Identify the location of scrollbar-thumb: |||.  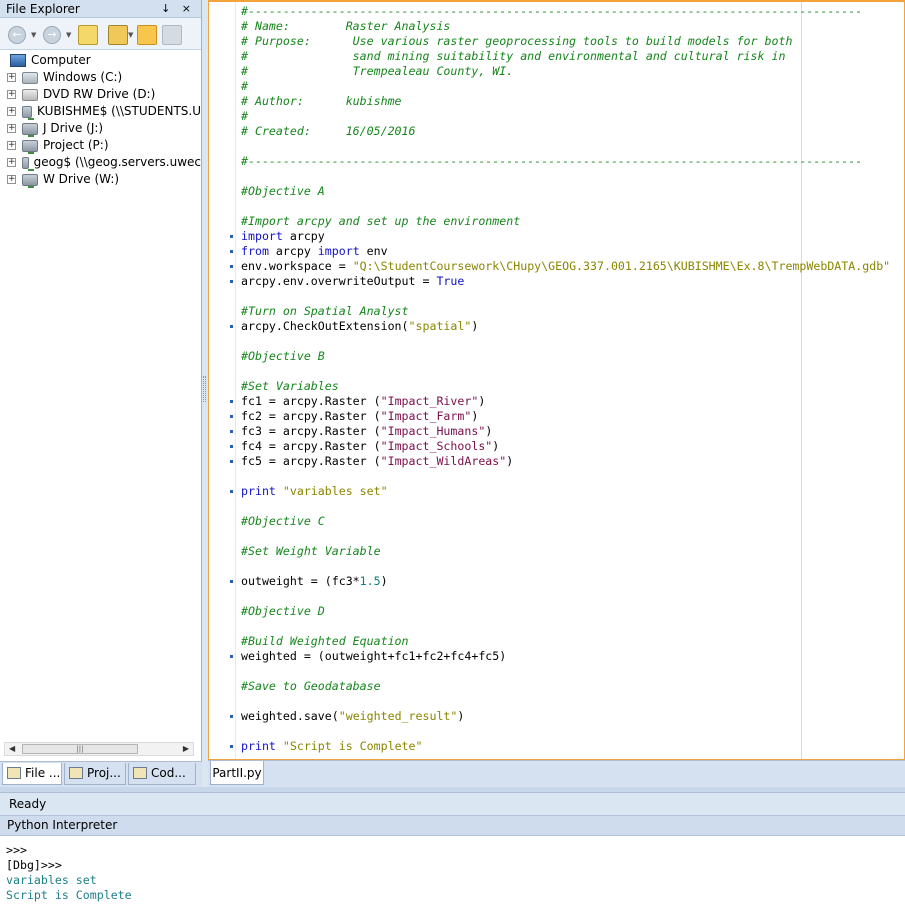
(80, 749).